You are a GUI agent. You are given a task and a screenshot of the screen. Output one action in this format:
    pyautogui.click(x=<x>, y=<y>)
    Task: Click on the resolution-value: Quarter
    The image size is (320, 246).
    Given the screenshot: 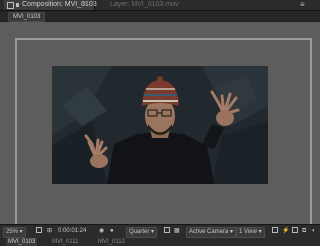 What is the action you would take?
    pyautogui.click(x=139, y=232)
    